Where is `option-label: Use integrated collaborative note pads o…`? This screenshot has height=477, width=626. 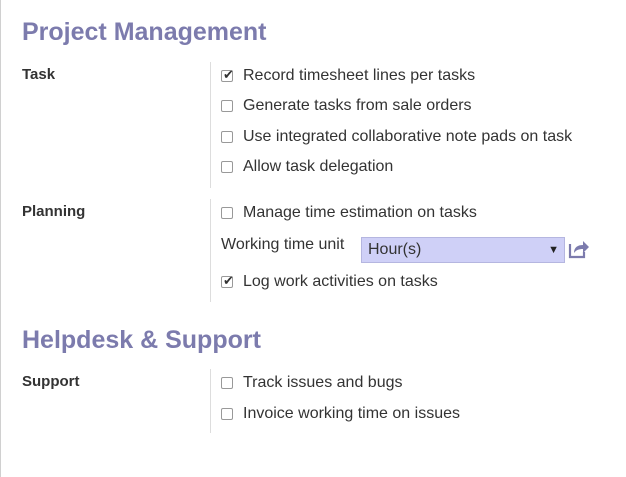 option-label: Use integrated collaborative note pads o… is located at coordinates (408, 136).